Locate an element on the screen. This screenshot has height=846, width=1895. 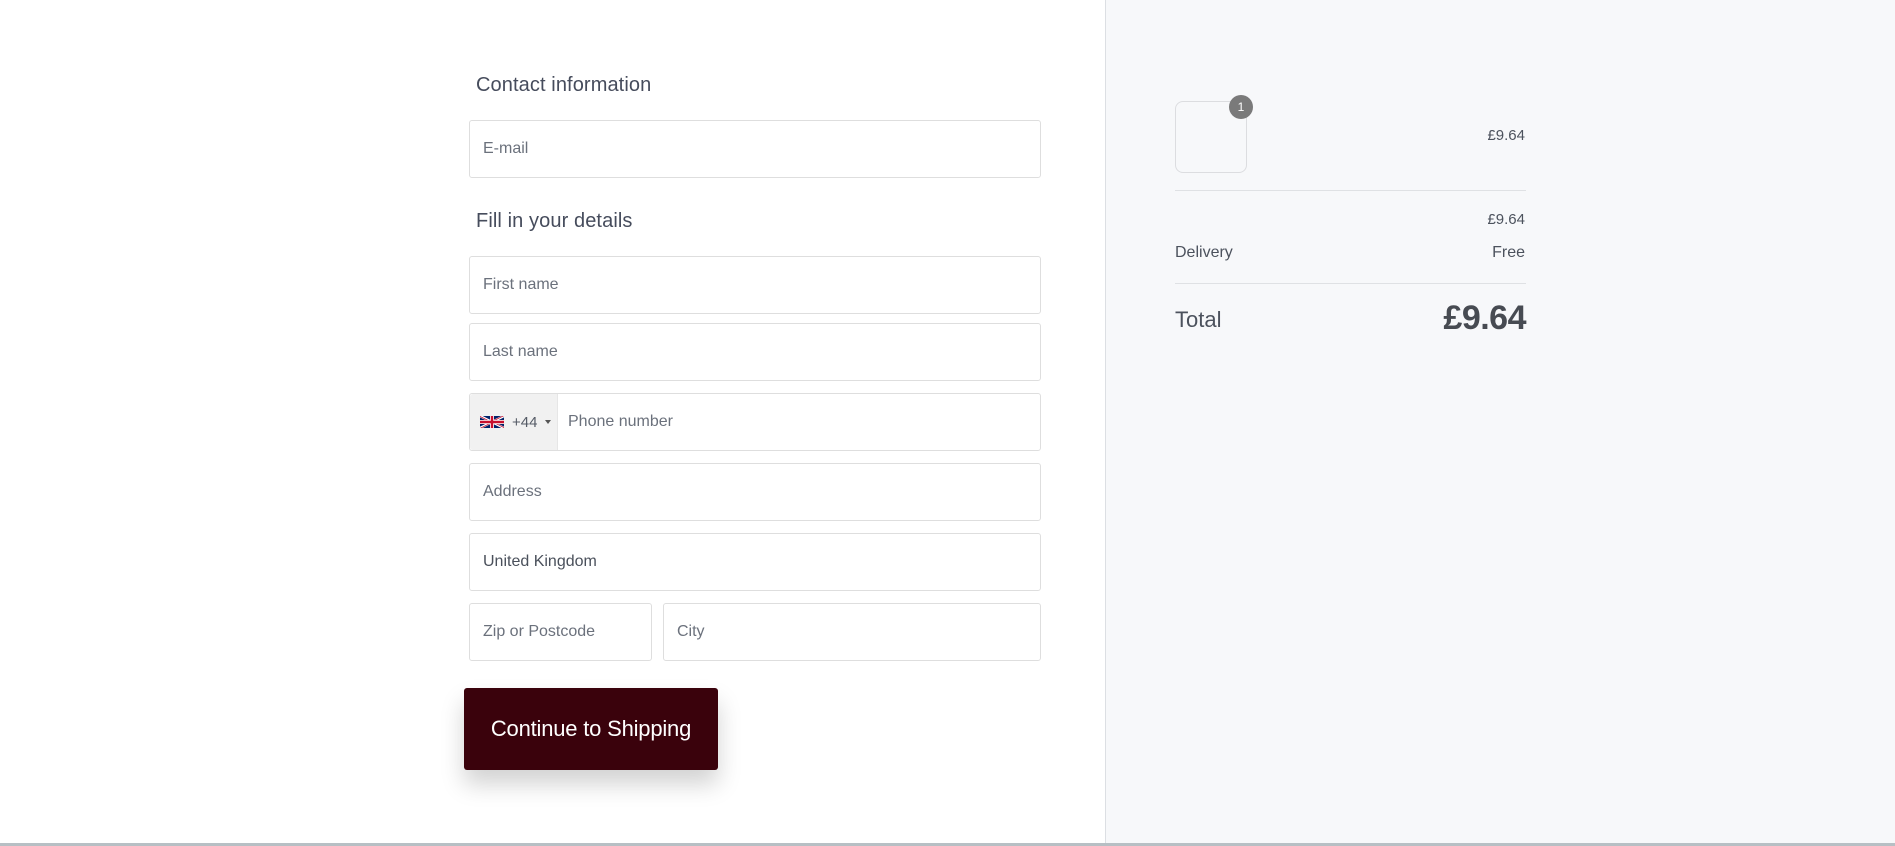
postcode-field is located at coordinates (560, 632).